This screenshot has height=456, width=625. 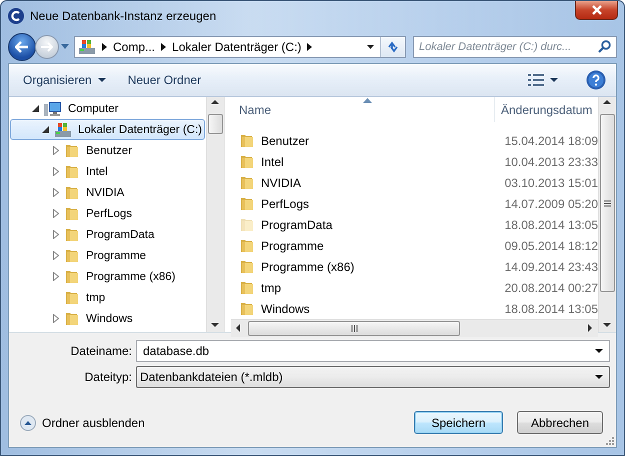 What do you see at coordinates (237, 47) in the screenshot?
I see `breadcrumb-item: Lokaler Datenträger (C:)` at bounding box center [237, 47].